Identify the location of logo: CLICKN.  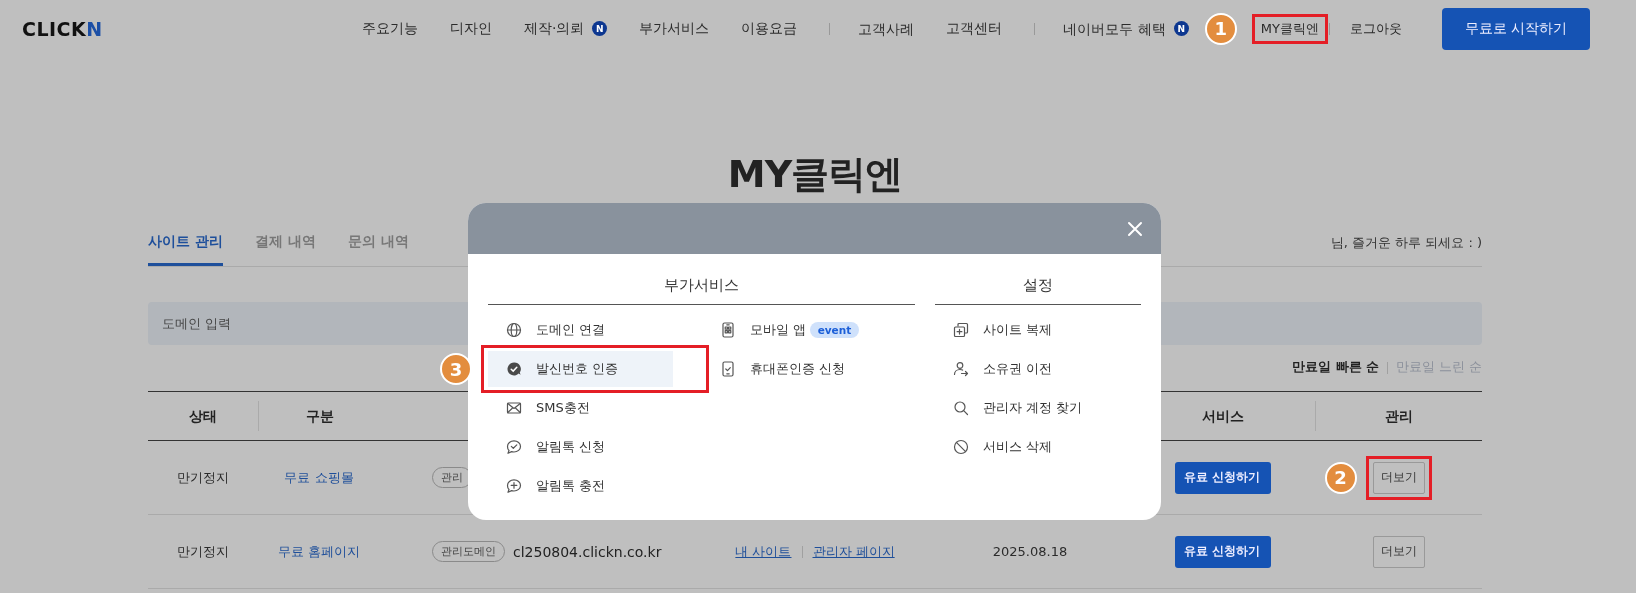
(62, 28).